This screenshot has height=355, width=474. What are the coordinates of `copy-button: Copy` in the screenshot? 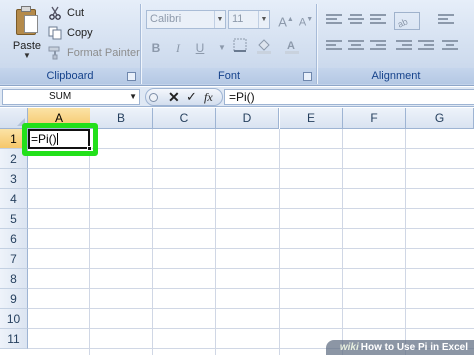 It's located at (70, 33).